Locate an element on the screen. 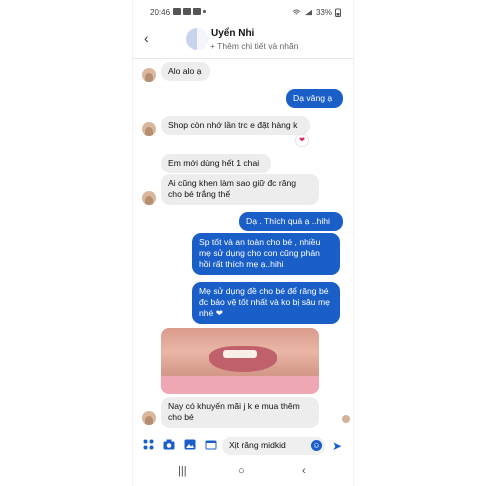 The height and width of the screenshot is (486, 486). add-details-link: + Thêm chi tiết và nhãn is located at coordinates (254, 46).